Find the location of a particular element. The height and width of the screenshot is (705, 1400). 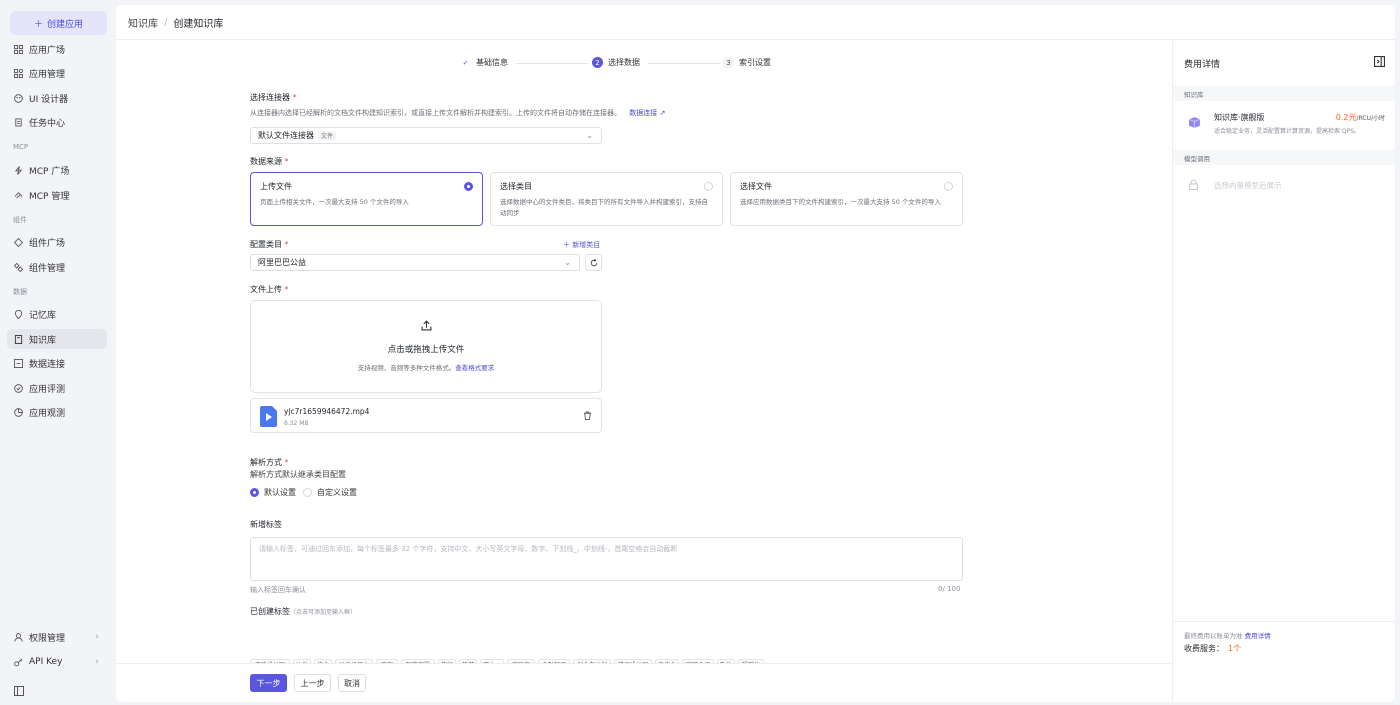

breadcrumb-current: 创建知识库 is located at coordinates (198, 24).